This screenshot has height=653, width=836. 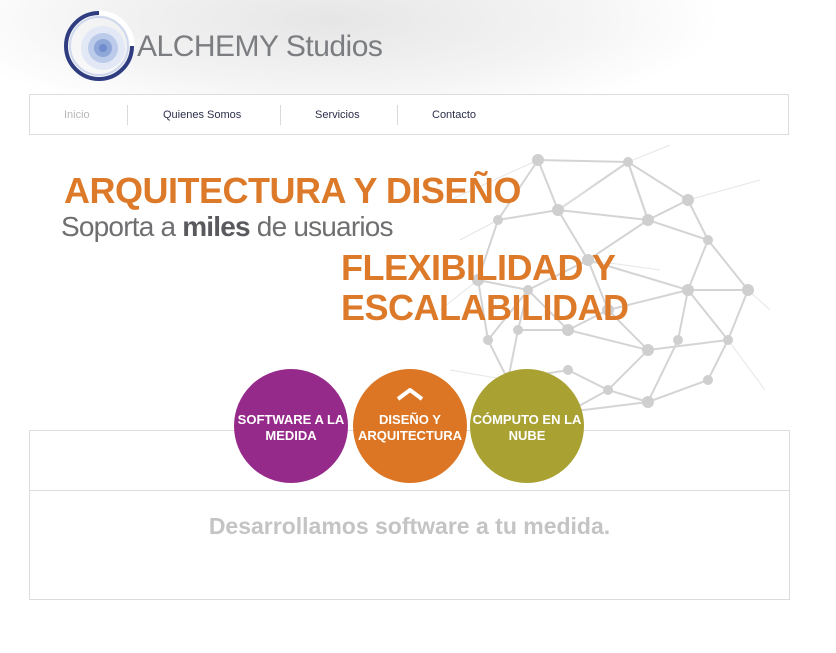 I want to click on feature-label: SOFTWARE A LA MEDIDA, so click(x=291, y=427).